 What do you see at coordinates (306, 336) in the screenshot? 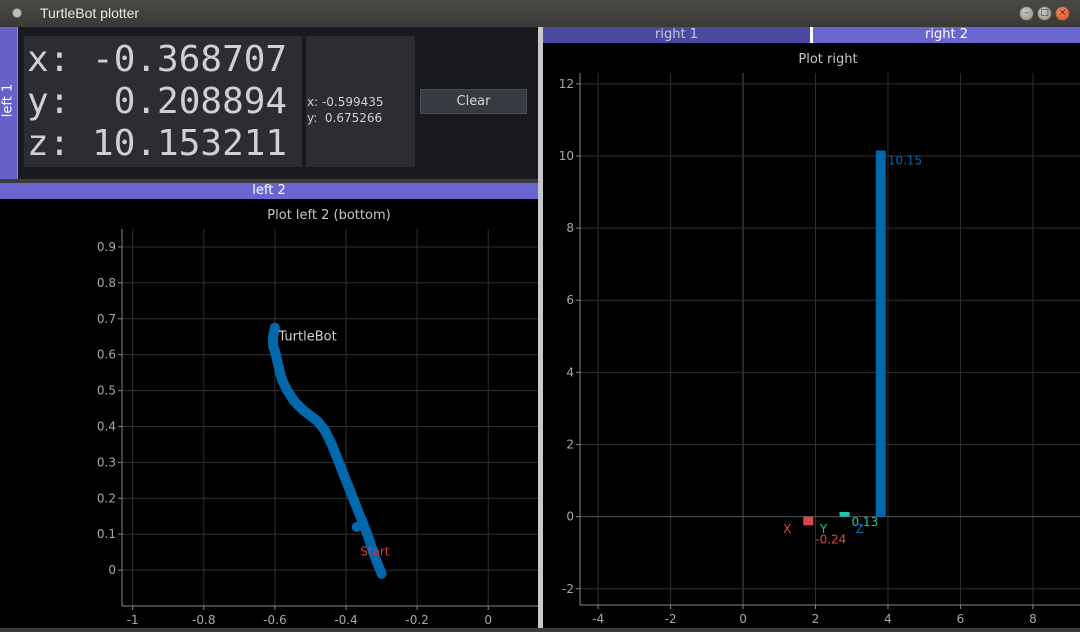
I see `turtlebot-label: TurtleBot` at bounding box center [306, 336].